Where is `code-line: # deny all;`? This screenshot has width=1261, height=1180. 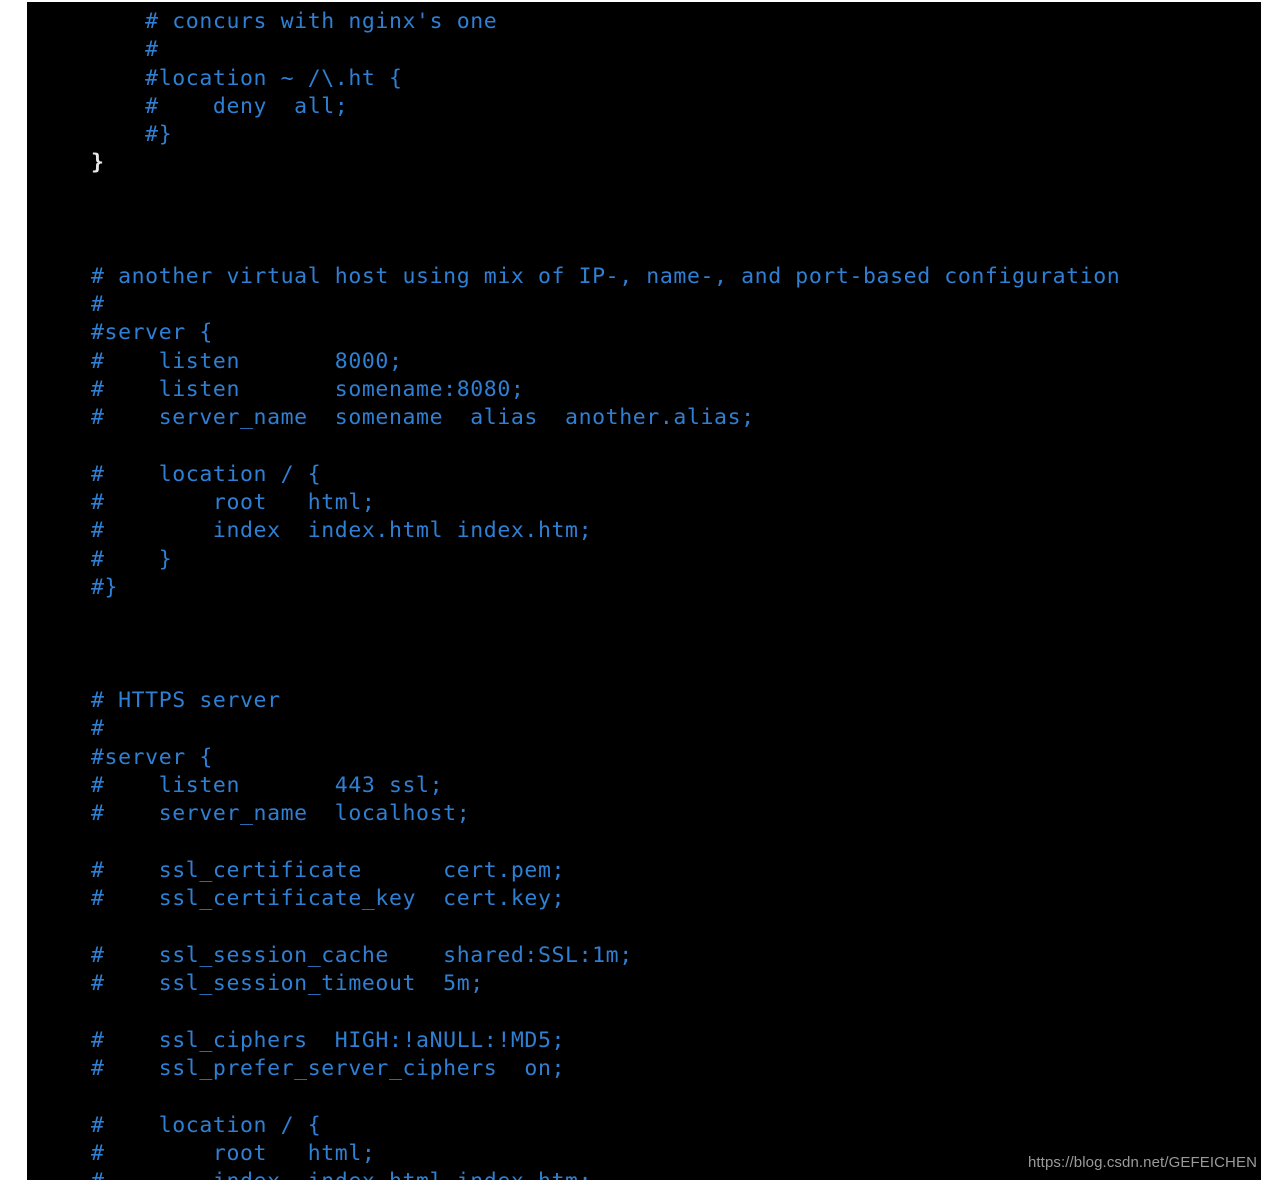 code-line: # deny all; is located at coordinates (220, 106).